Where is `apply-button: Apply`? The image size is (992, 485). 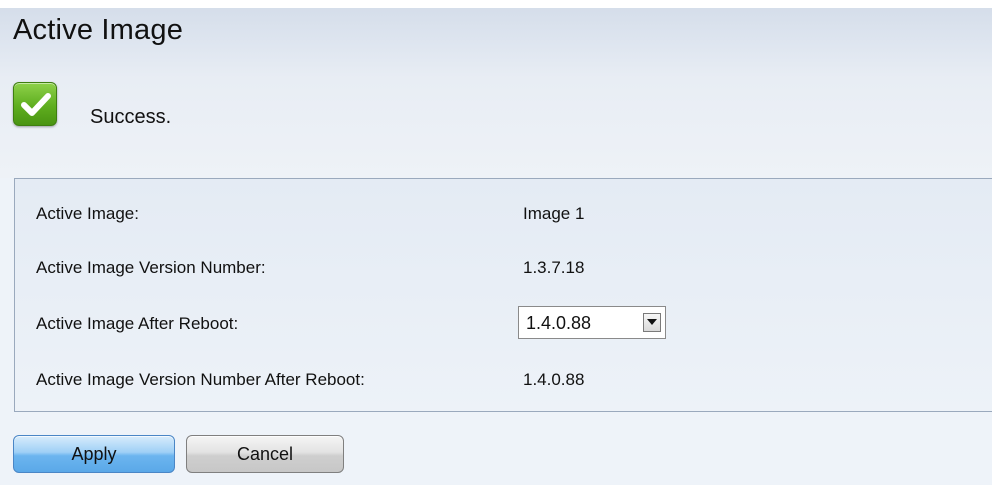 apply-button: Apply is located at coordinates (94, 454).